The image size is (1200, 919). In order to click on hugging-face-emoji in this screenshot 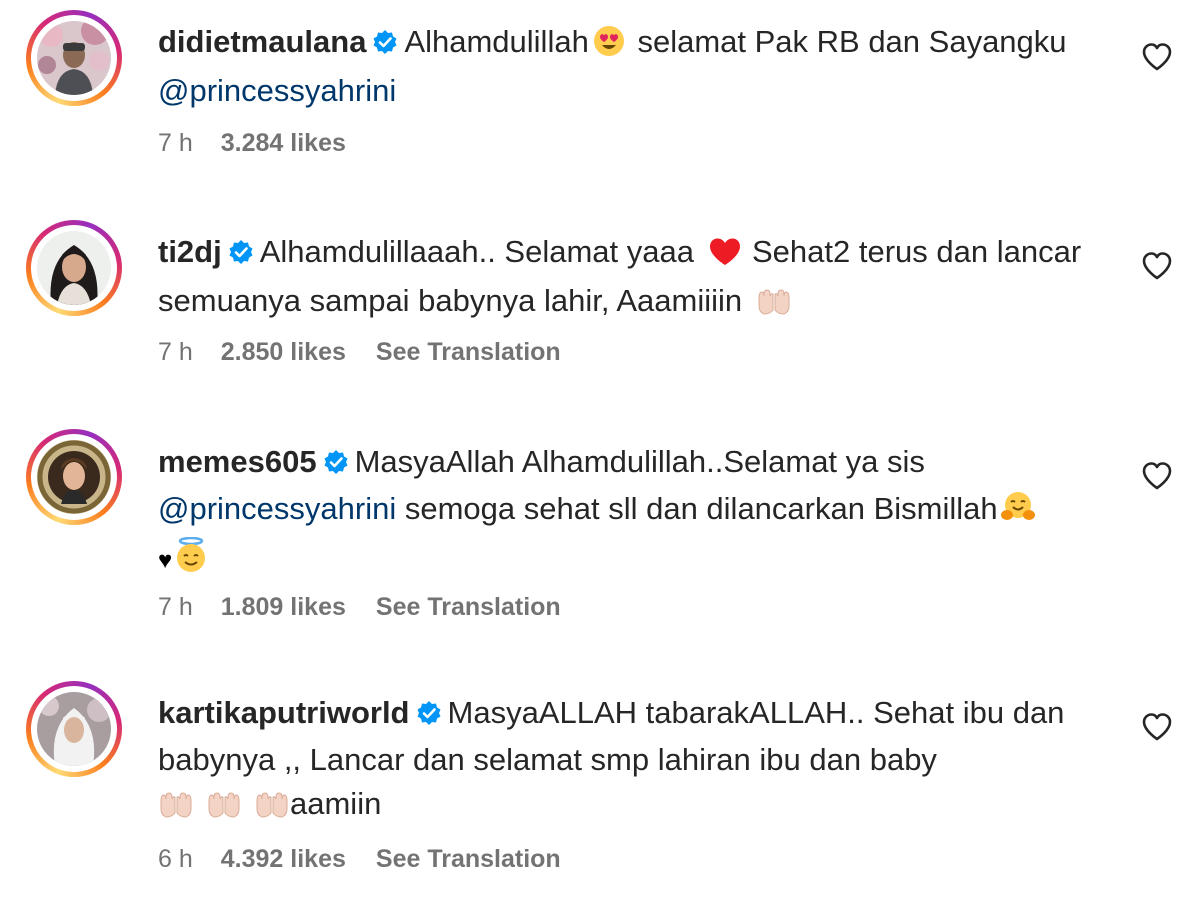, I will do `click(1018, 513)`.